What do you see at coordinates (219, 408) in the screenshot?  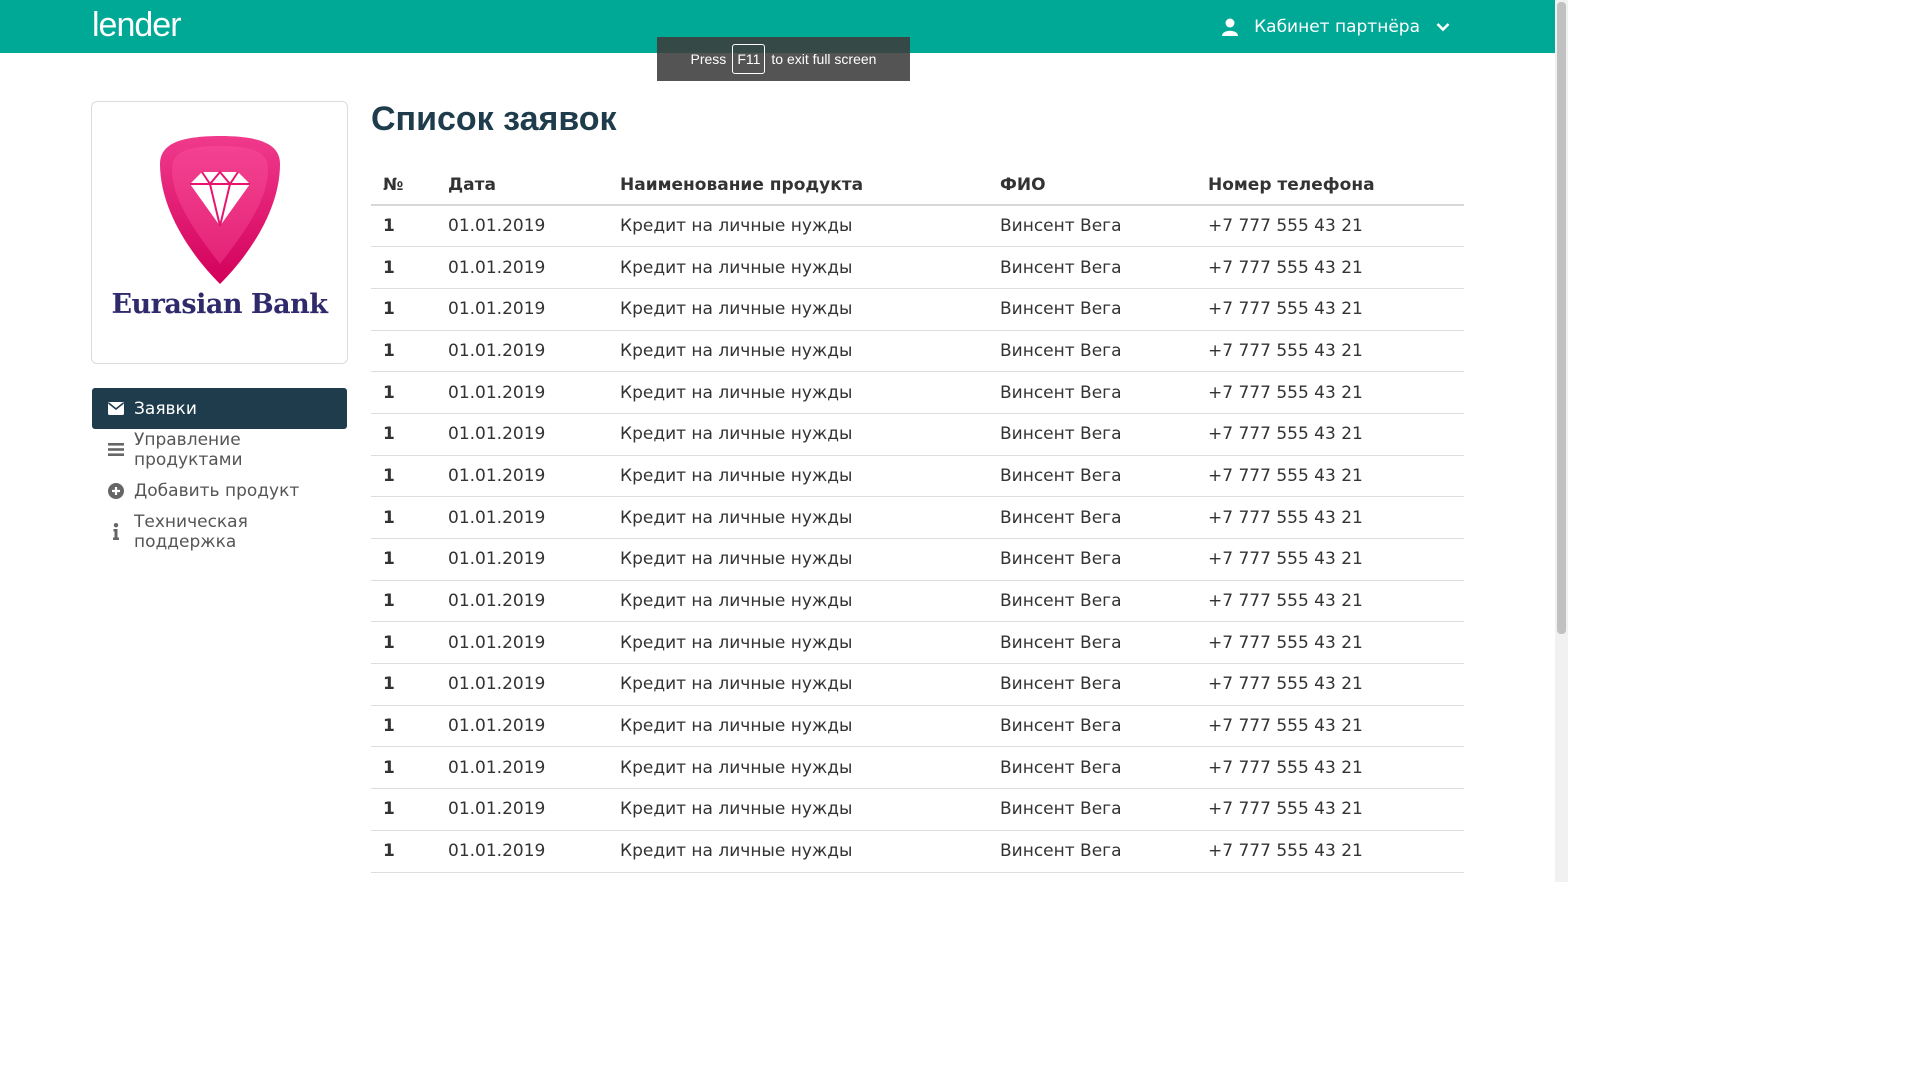 I see `sidebar-item-requests: Заявки` at bounding box center [219, 408].